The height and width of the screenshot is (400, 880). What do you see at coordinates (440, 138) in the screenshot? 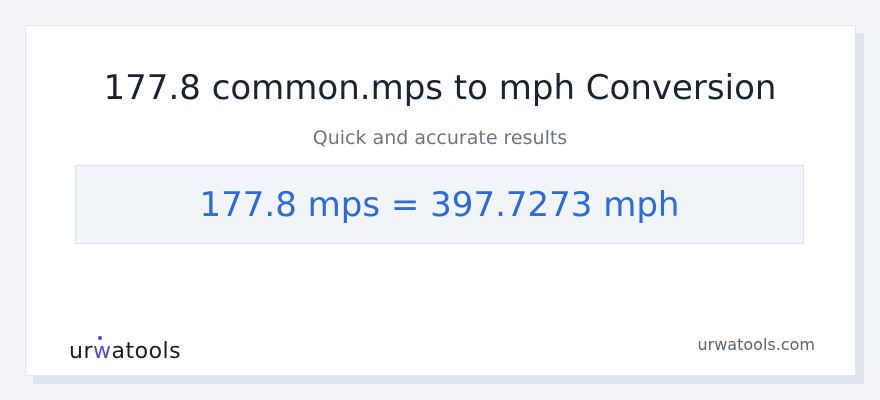
I see `page-subtitle: Quick and accurate results` at bounding box center [440, 138].